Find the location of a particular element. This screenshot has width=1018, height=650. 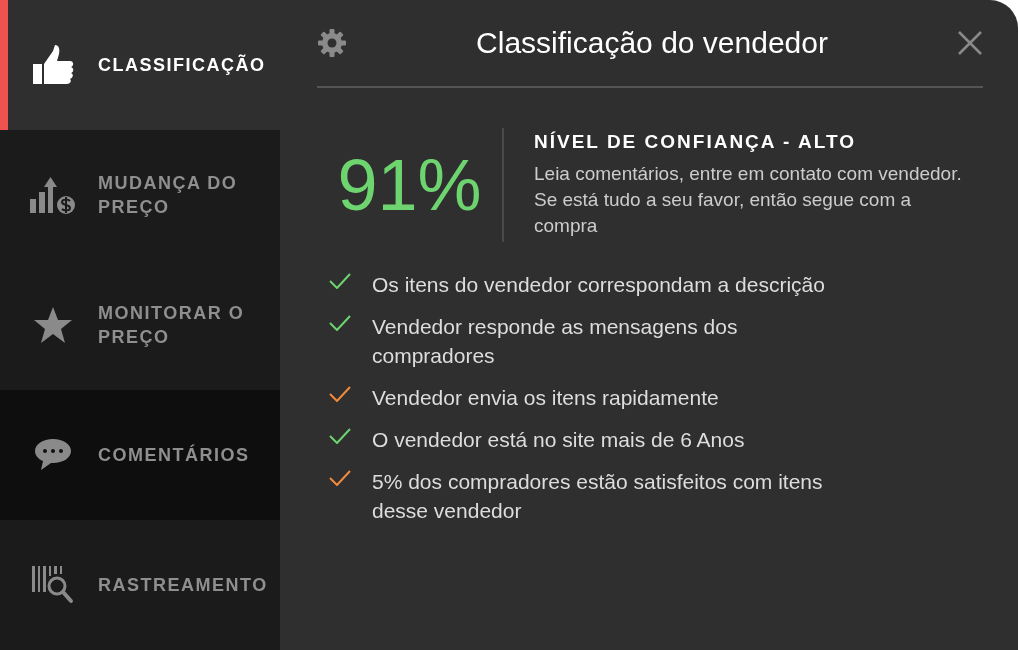

check-text: Os itens do vendedor correspondam a descrição is located at coordinates (599, 285).